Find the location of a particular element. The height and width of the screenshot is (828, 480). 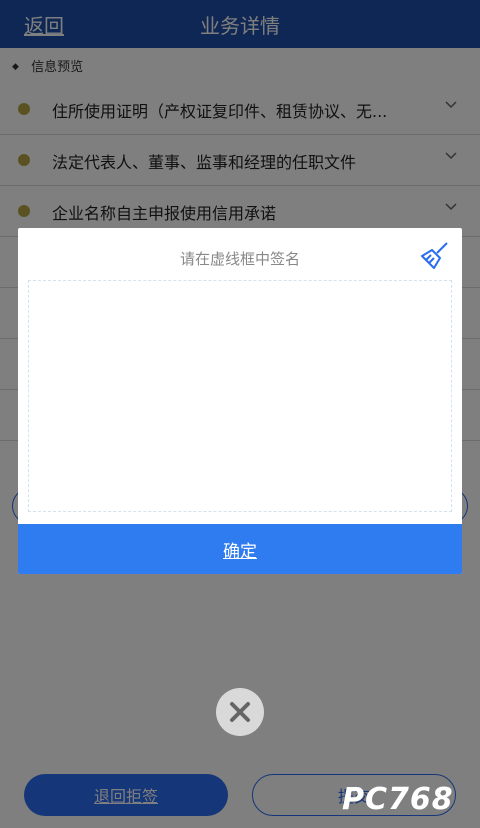

signature-prompt: 请在虚线框中签名 is located at coordinates (239, 259).